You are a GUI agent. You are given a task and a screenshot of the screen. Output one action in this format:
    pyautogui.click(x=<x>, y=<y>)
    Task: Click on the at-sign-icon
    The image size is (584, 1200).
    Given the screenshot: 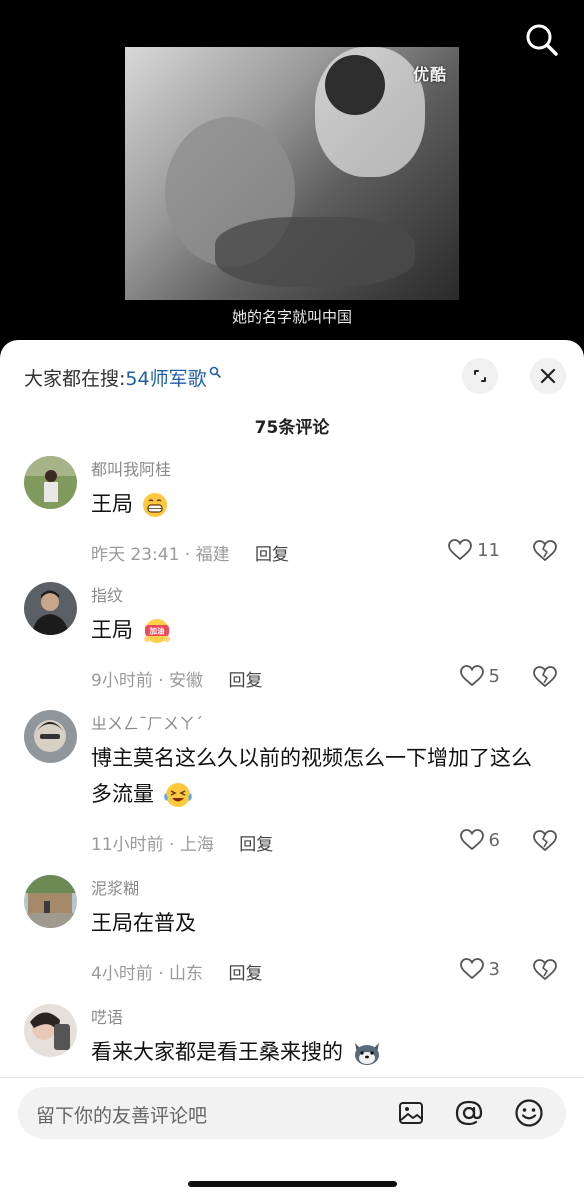 What is the action you would take?
    pyautogui.click(x=469, y=1113)
    